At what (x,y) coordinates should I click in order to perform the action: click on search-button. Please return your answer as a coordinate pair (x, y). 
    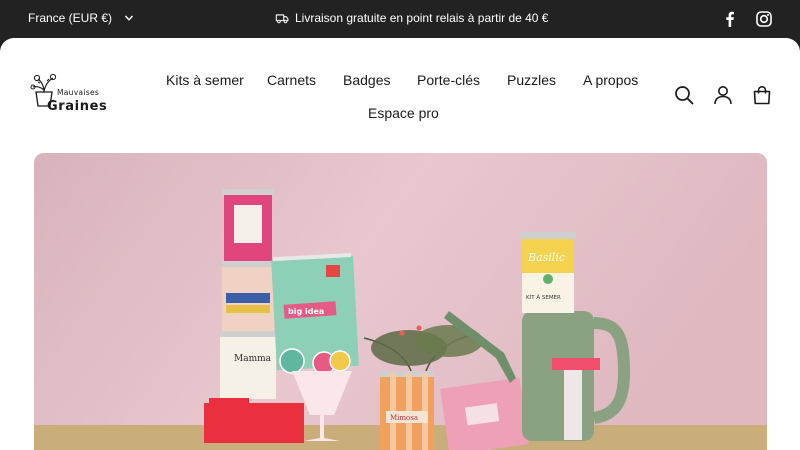
    Looking at the image, I should click on (684, 95).